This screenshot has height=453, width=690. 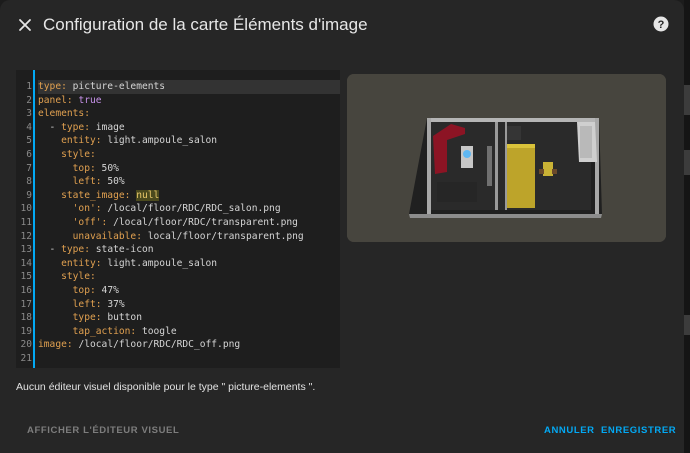 I want to click on help-button: ?, so click(x=661, y=24).